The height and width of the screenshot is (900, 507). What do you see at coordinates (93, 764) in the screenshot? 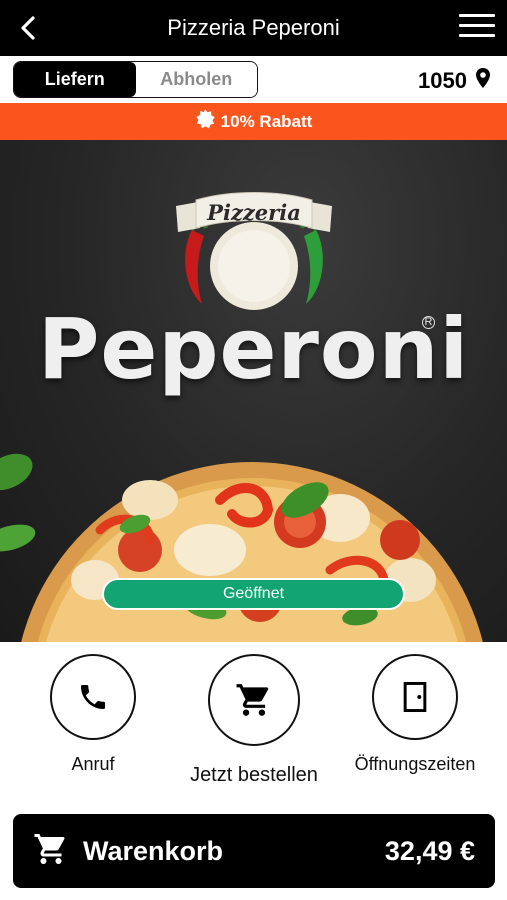
I see `call-label: Anruf` at bounding box center [93, 764].